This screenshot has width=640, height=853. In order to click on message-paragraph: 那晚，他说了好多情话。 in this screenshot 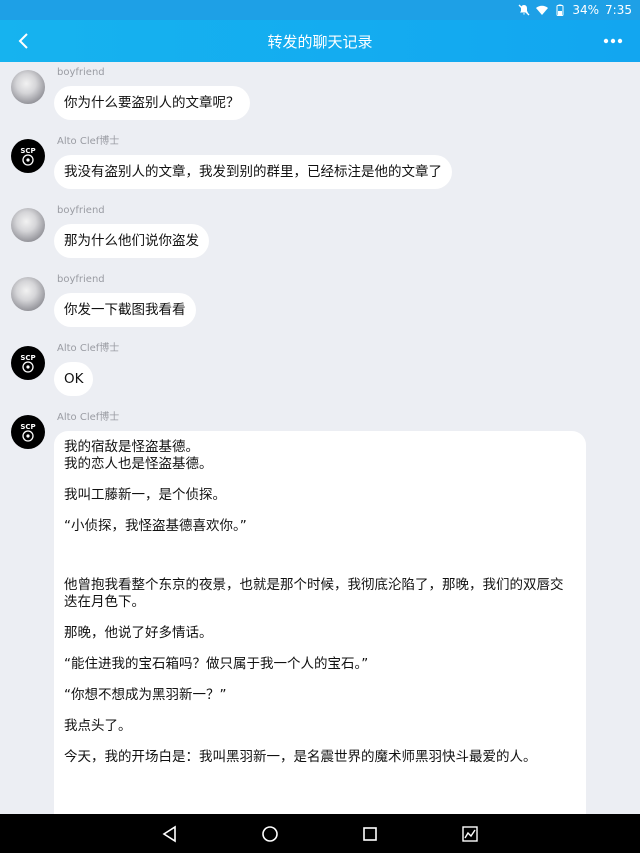, I will do `click(138, 633)`.